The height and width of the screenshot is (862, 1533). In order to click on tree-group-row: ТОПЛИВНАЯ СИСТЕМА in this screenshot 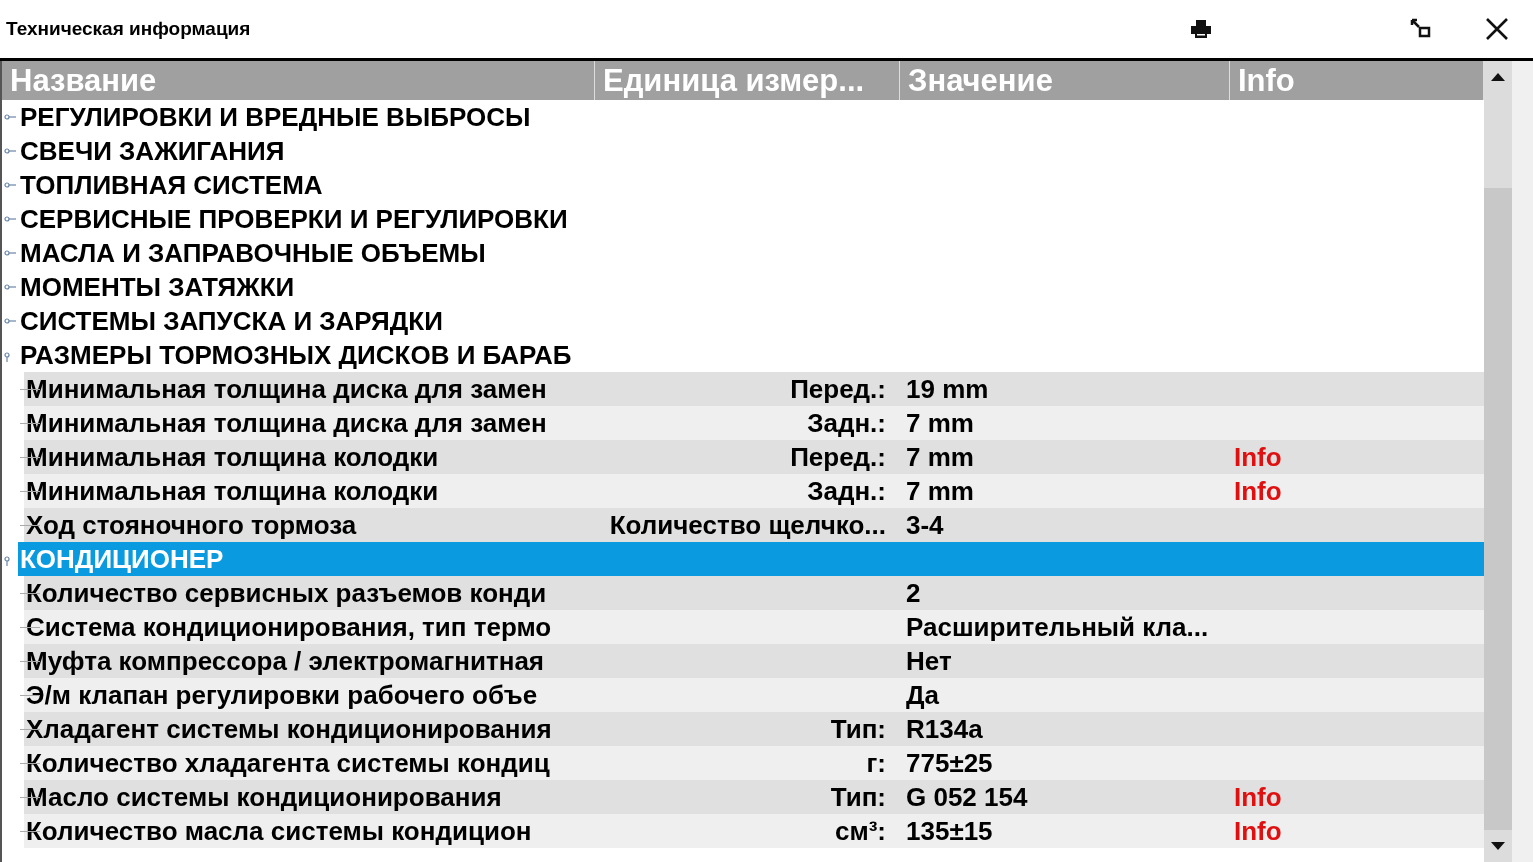, I will do `click(751, 185)`.